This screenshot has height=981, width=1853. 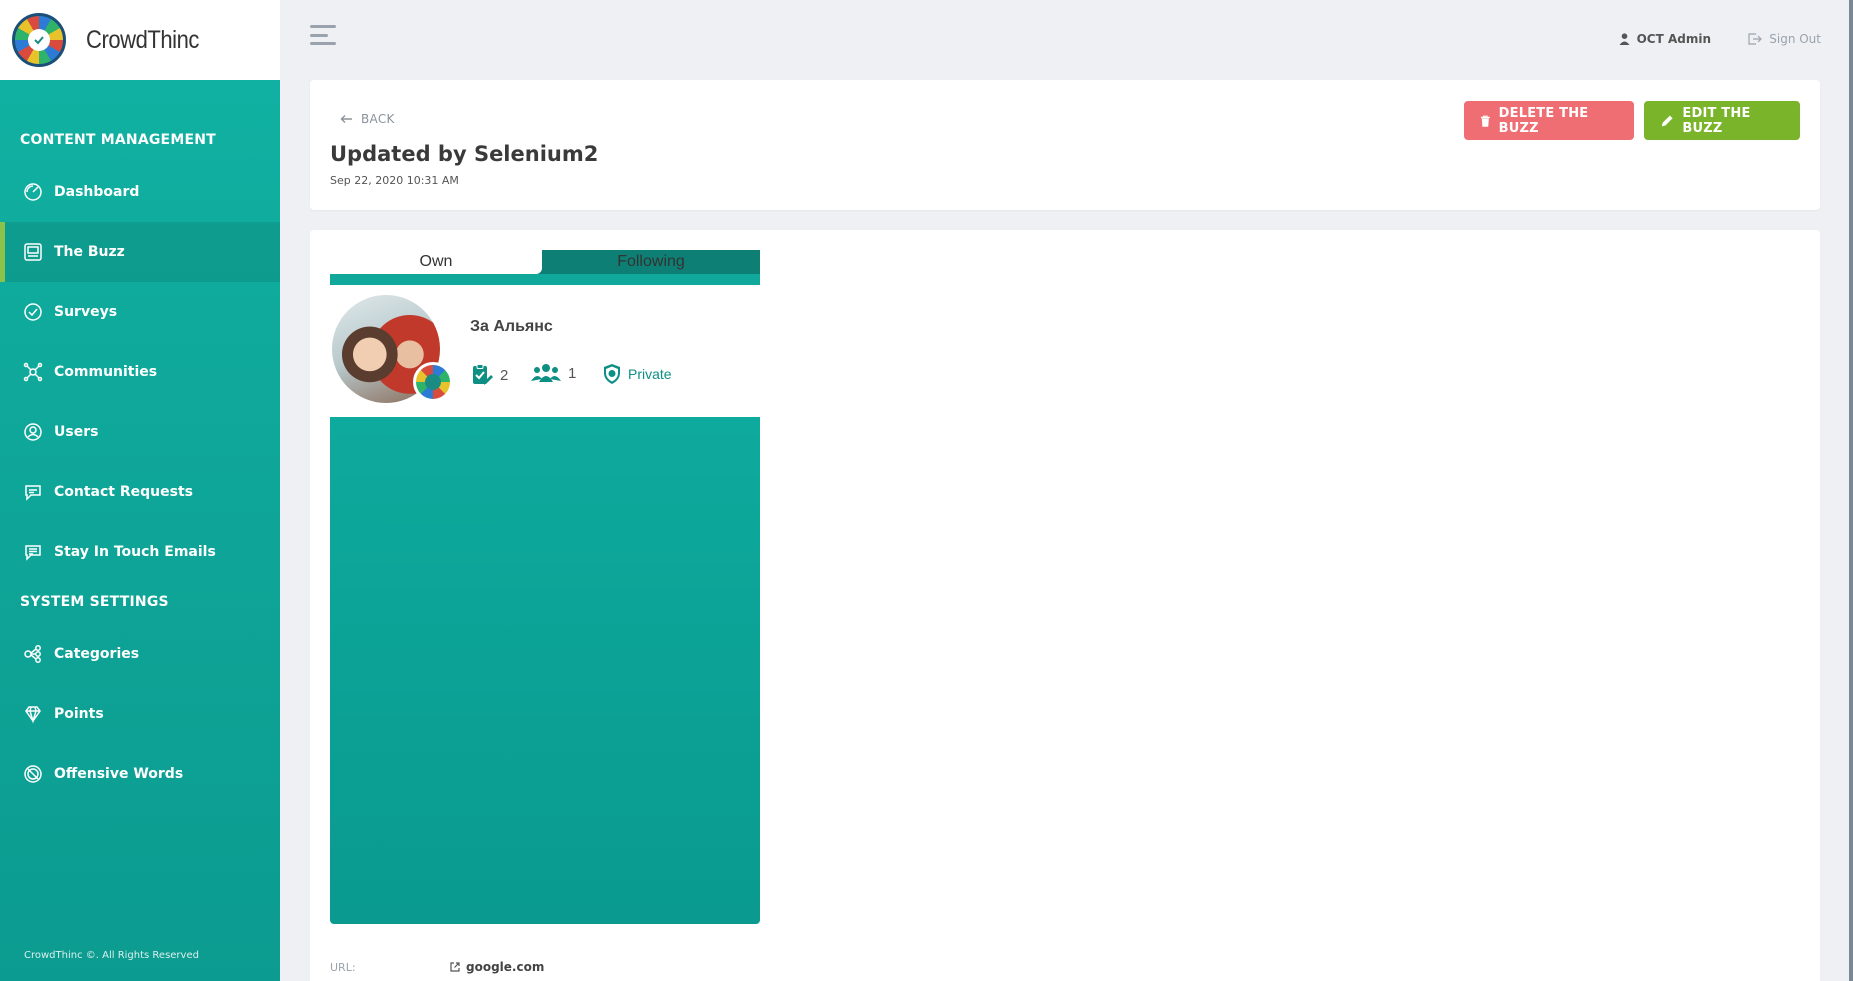 I want to click on edit-buzz-label: EDIT THE BUZZ, so click(x=1716, y=120).